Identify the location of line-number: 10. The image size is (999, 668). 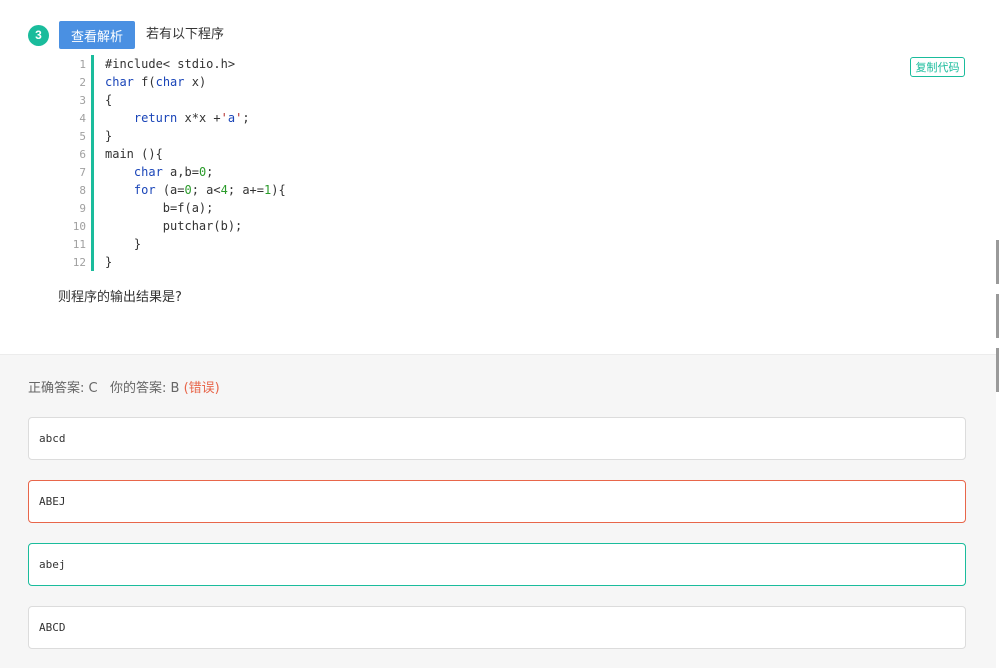
(79, 226).